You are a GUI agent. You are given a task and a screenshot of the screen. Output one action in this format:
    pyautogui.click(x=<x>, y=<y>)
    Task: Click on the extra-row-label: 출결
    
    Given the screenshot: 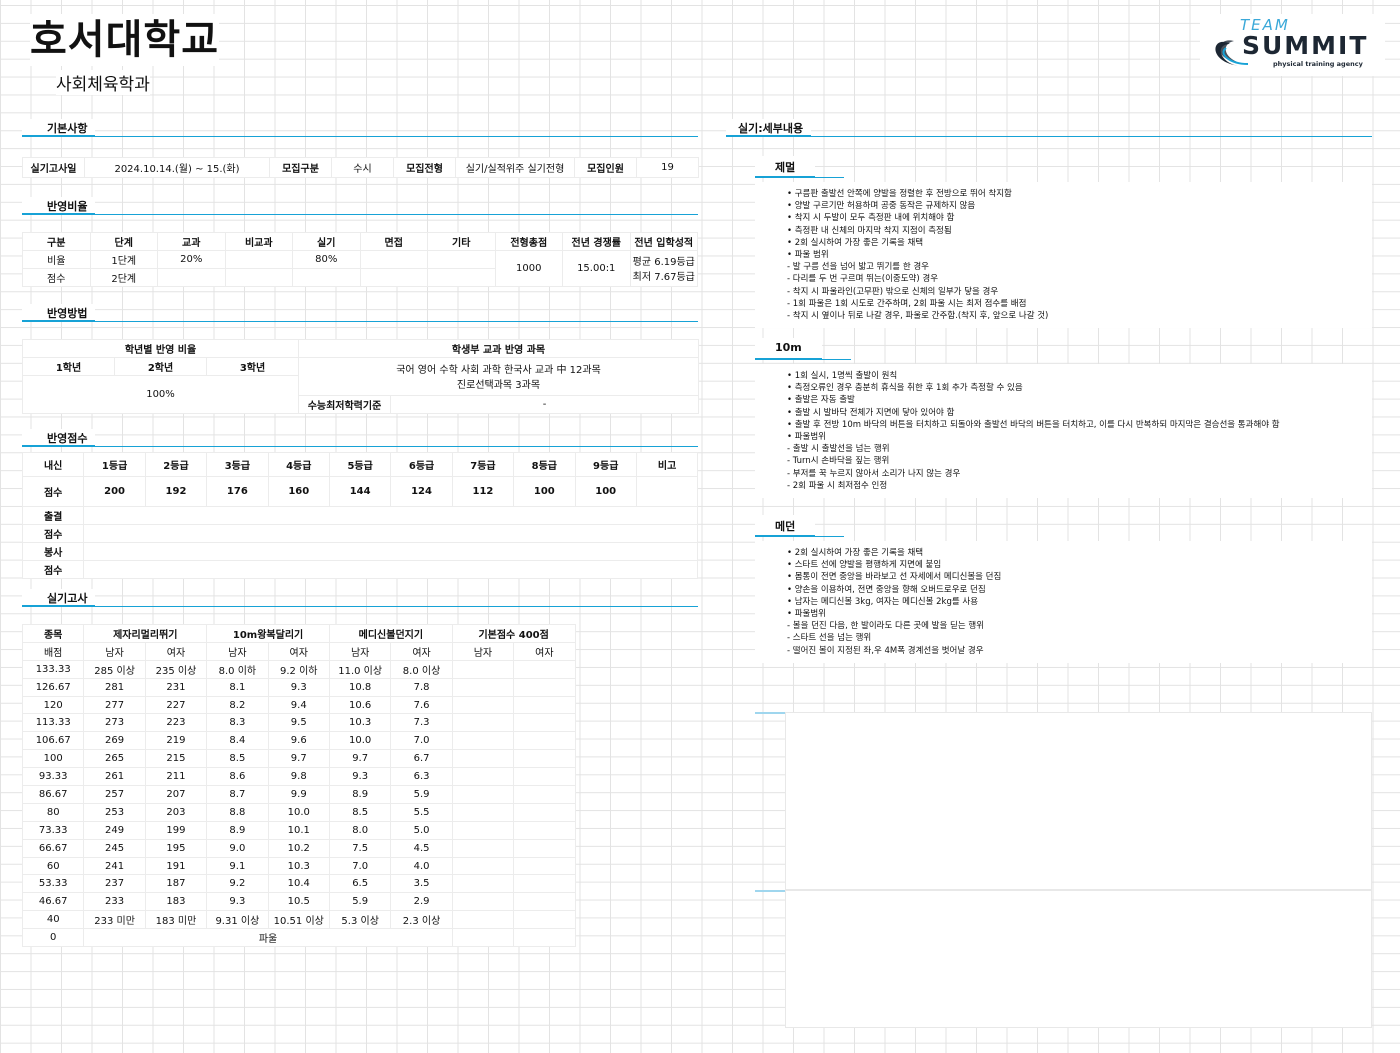 What is the action you would take?
    pyautogui.click(x=53, y=515)
    